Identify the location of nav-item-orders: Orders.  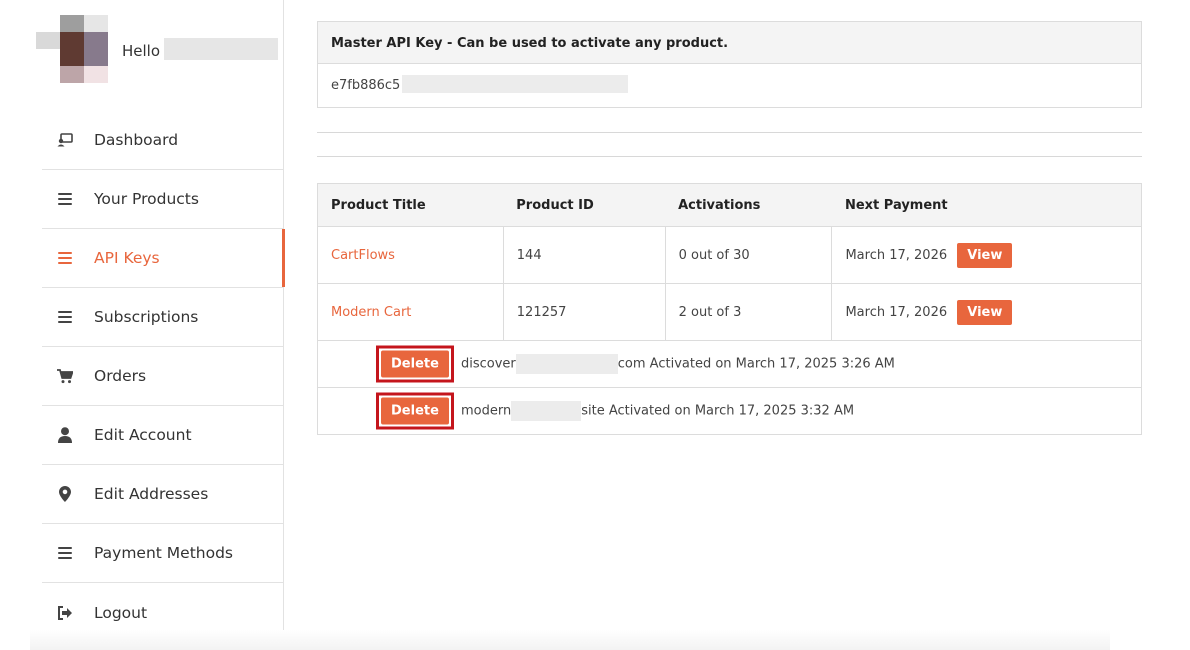
(163, 376).